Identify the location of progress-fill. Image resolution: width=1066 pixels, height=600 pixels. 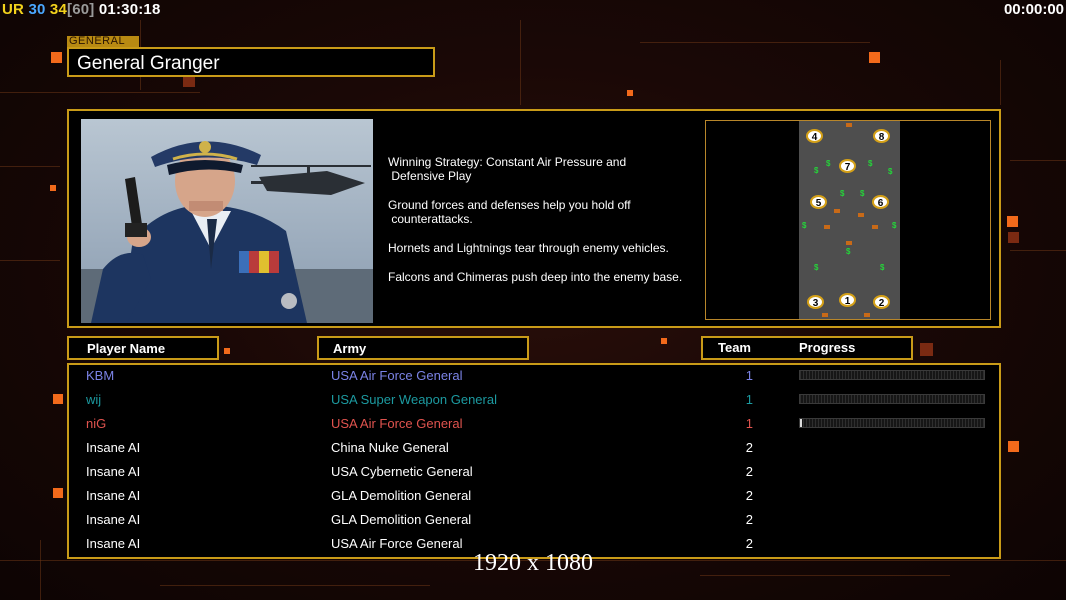
(801, 423).